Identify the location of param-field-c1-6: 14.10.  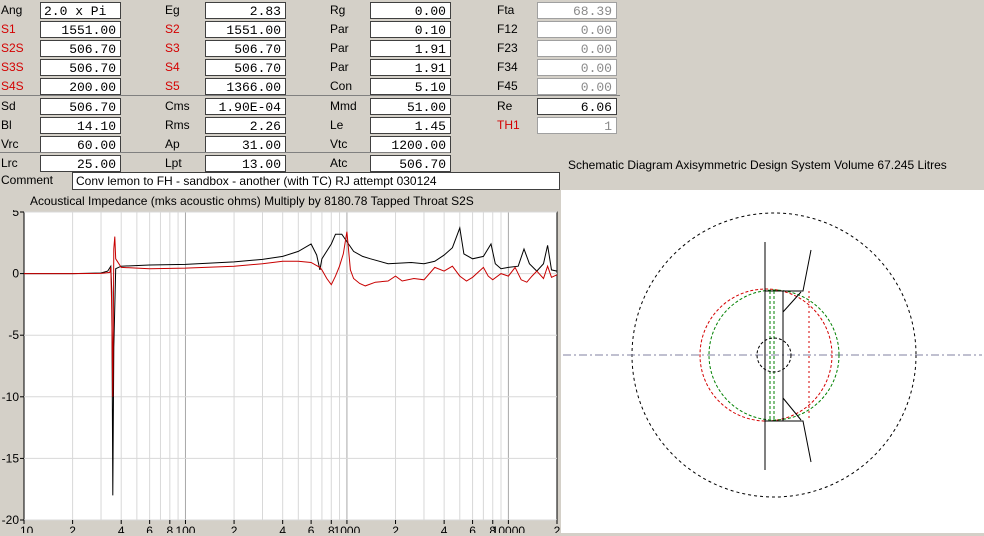
(80, 125).